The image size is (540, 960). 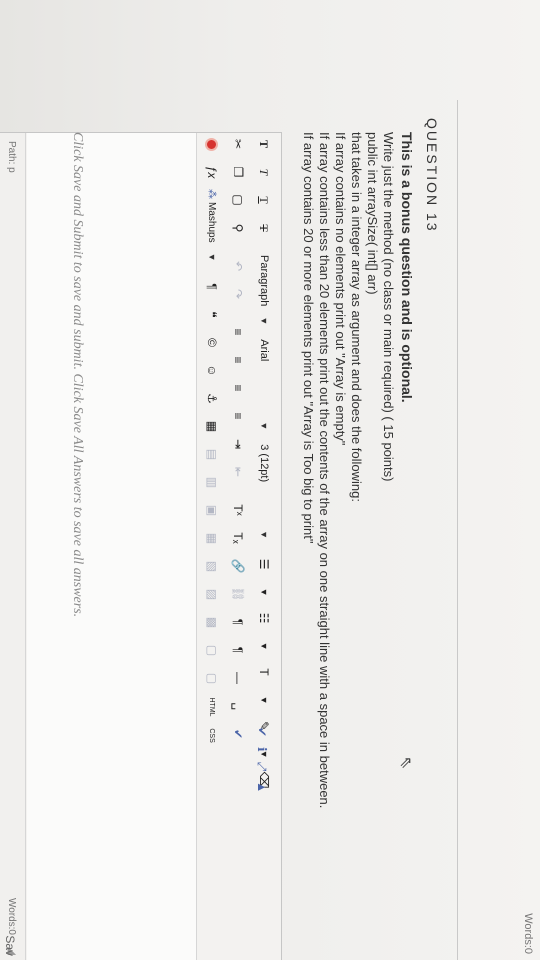 What do you see at coordinates (212, 287) in the screenshot?
I see `paragraph-mark-icon: ¶` at bounding box center [212, 287].